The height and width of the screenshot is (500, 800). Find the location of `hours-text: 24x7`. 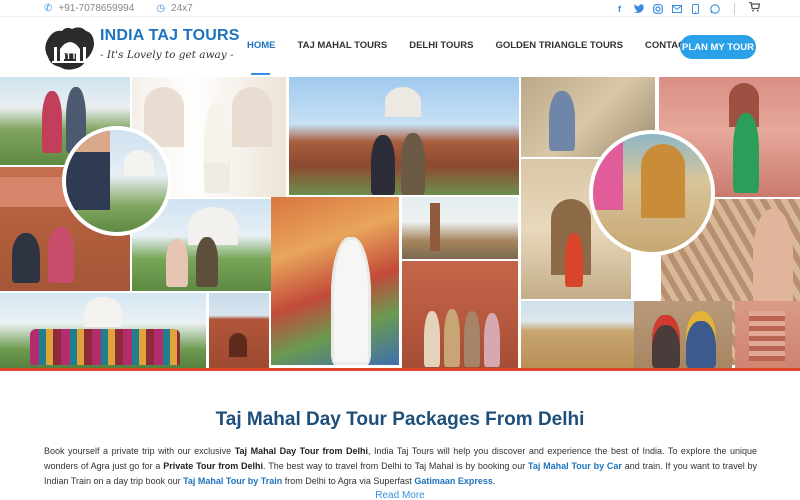

hours-text: 24x7 is located at coordinates (182, 8).